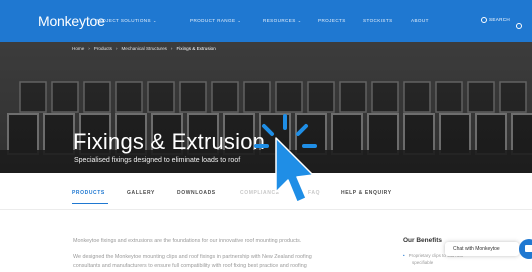 Image resolution: width=532 pixels, height=272 pixels. I want to click on search-label: SEARCH, so click(499, 20).